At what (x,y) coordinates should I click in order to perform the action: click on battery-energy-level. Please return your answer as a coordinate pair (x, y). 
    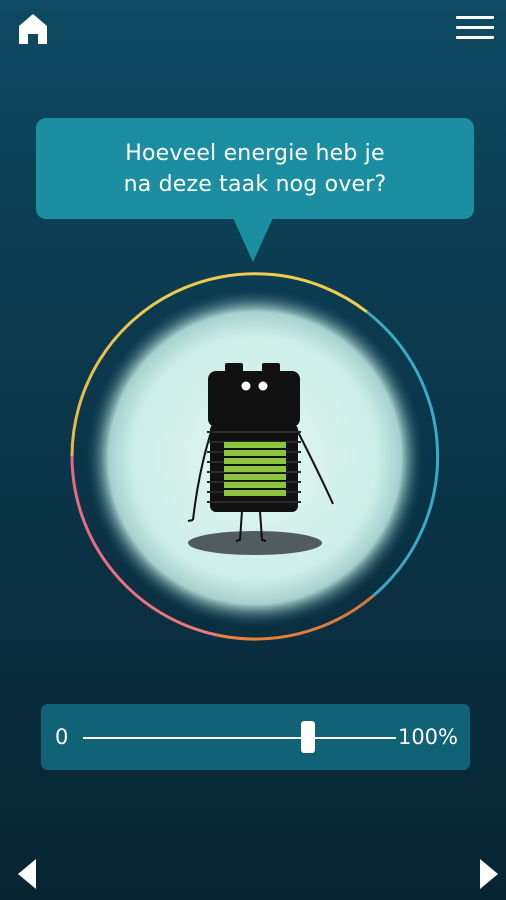
    Looking at the image, I should click on (255, 469).